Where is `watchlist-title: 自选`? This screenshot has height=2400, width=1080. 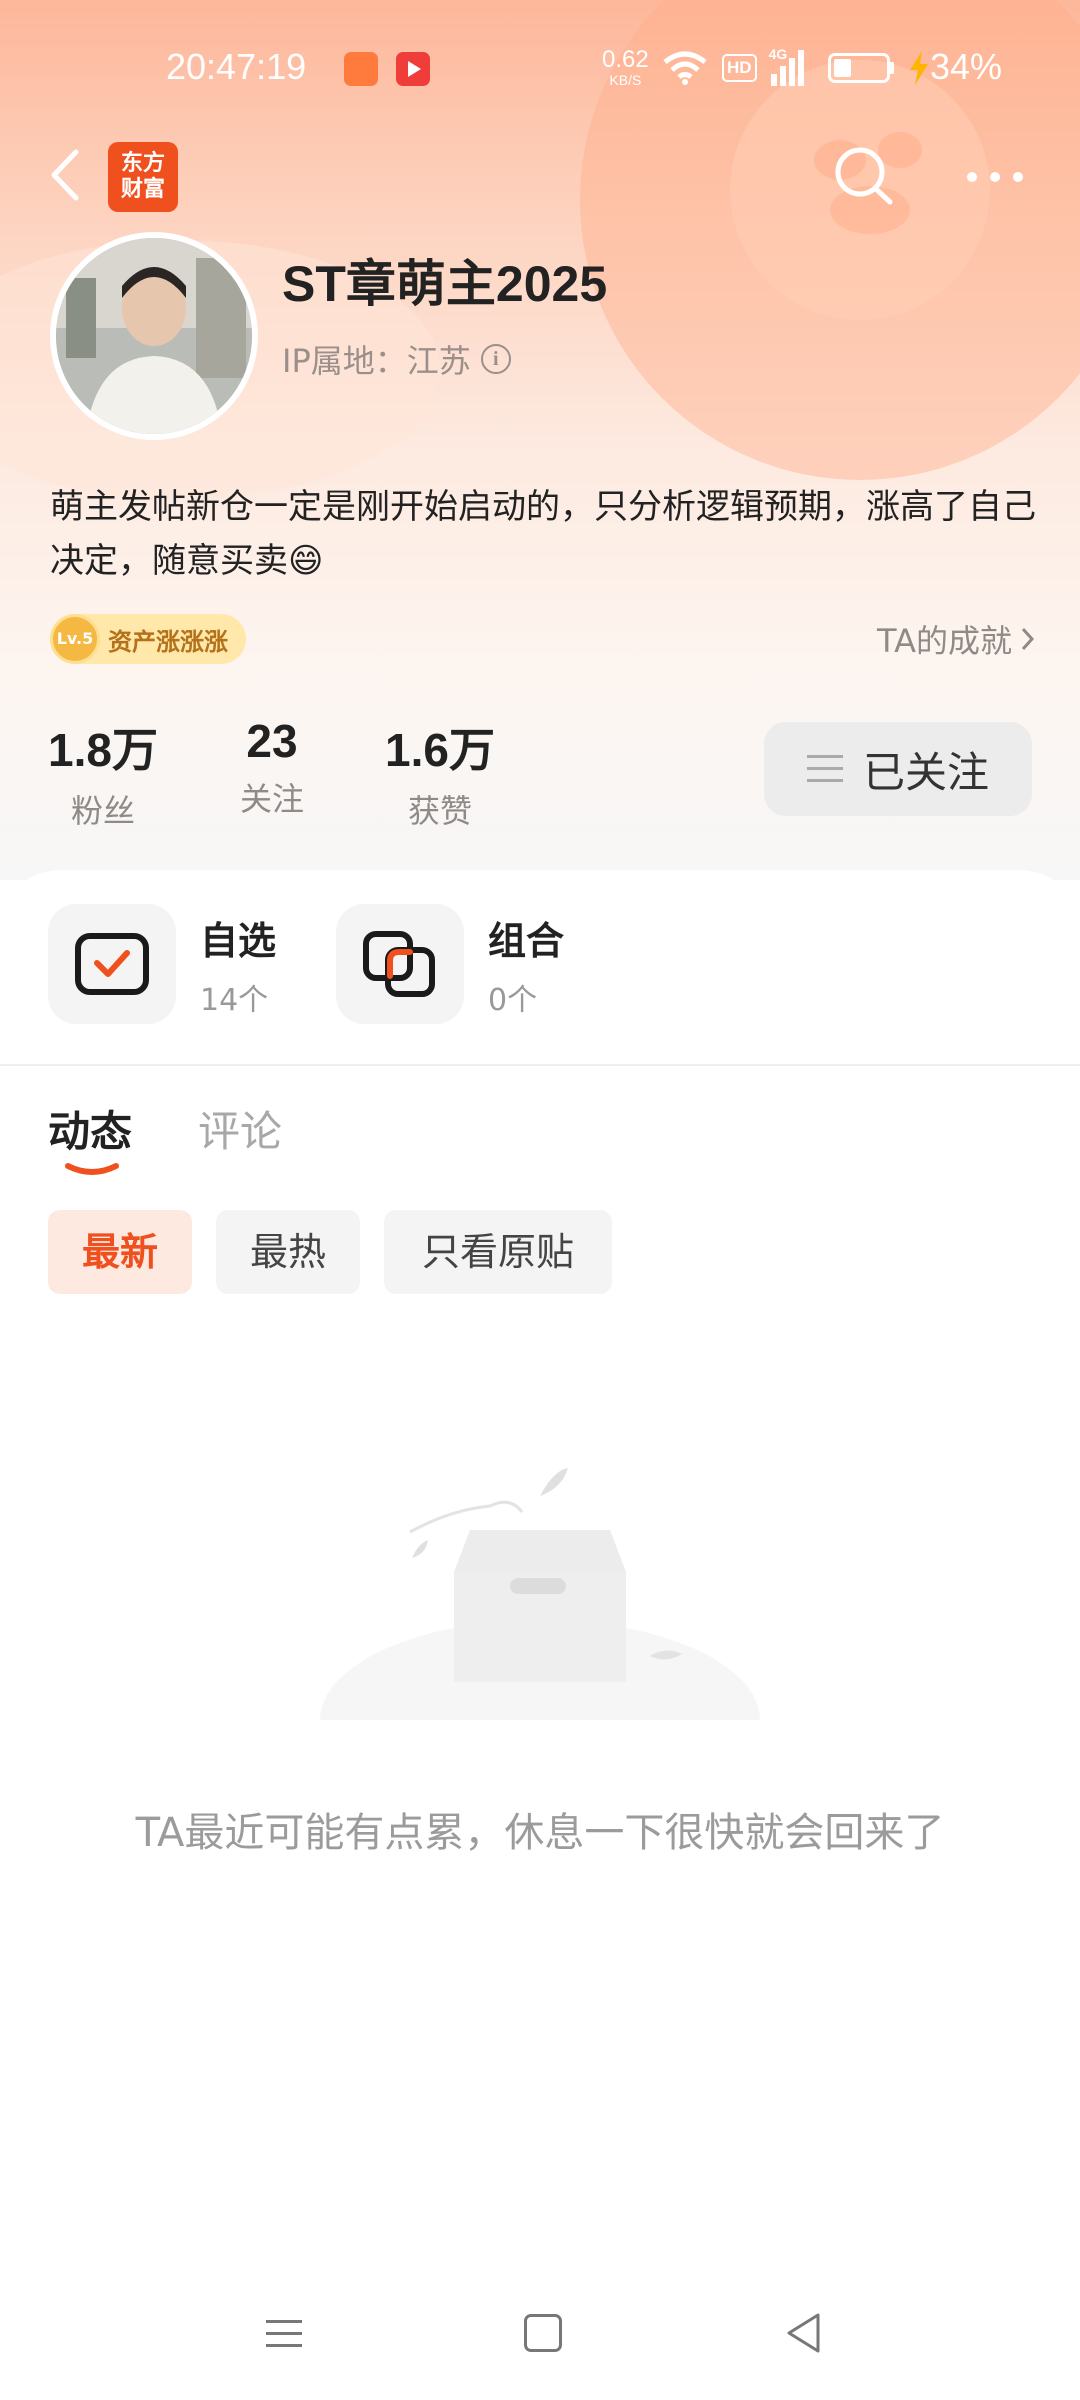 watchlist-title: 自选 is located at coordinates (238, 940).